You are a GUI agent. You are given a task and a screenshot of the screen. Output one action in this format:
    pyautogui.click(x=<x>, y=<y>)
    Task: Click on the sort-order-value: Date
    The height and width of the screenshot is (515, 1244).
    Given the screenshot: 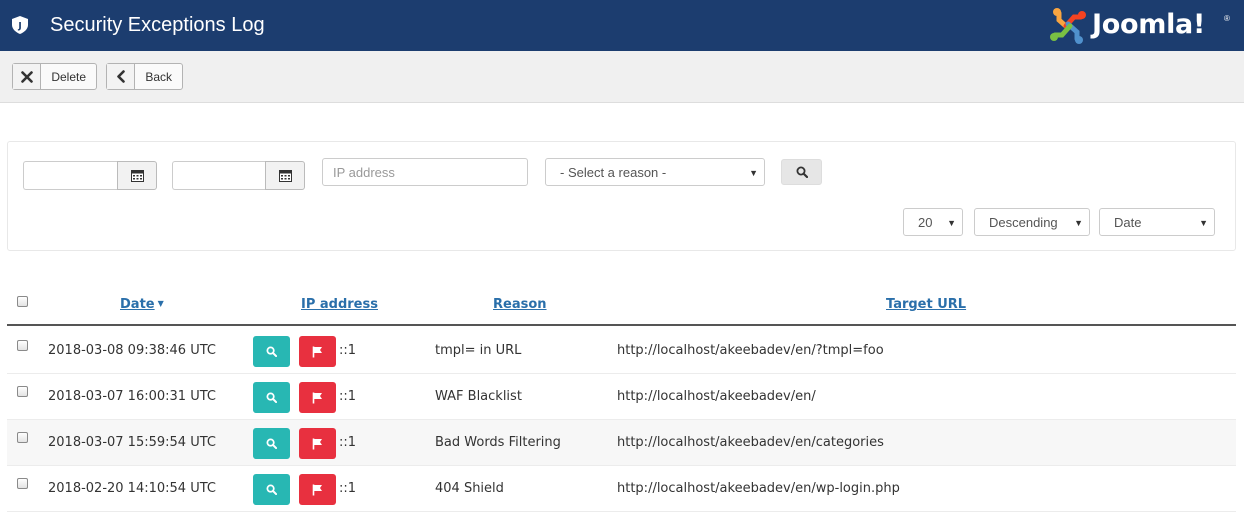 What is the action you would take?
    pyautogui.click(x=1128, y=222)
    